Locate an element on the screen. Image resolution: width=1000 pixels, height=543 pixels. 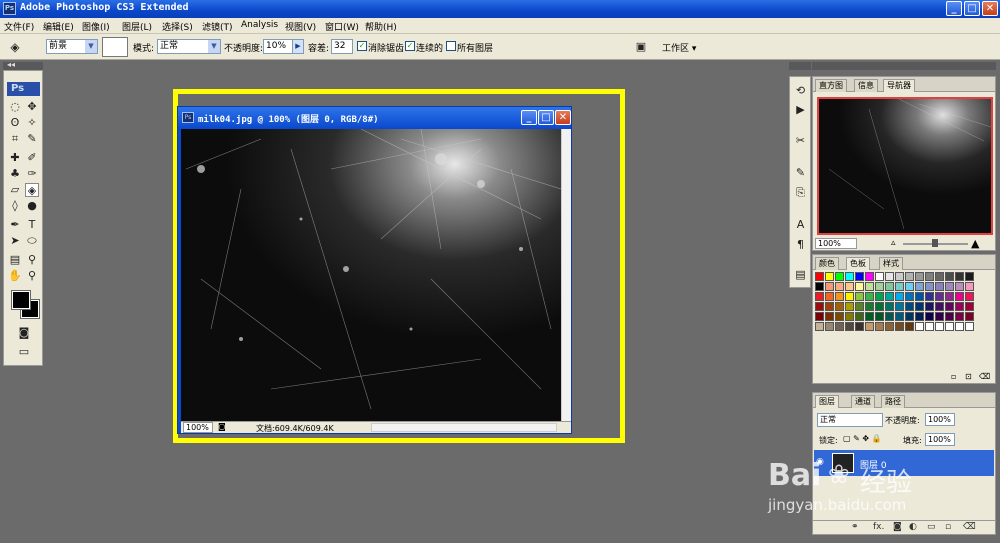
brush-tool-icon: ✐ is located at coordinates (32, 158).